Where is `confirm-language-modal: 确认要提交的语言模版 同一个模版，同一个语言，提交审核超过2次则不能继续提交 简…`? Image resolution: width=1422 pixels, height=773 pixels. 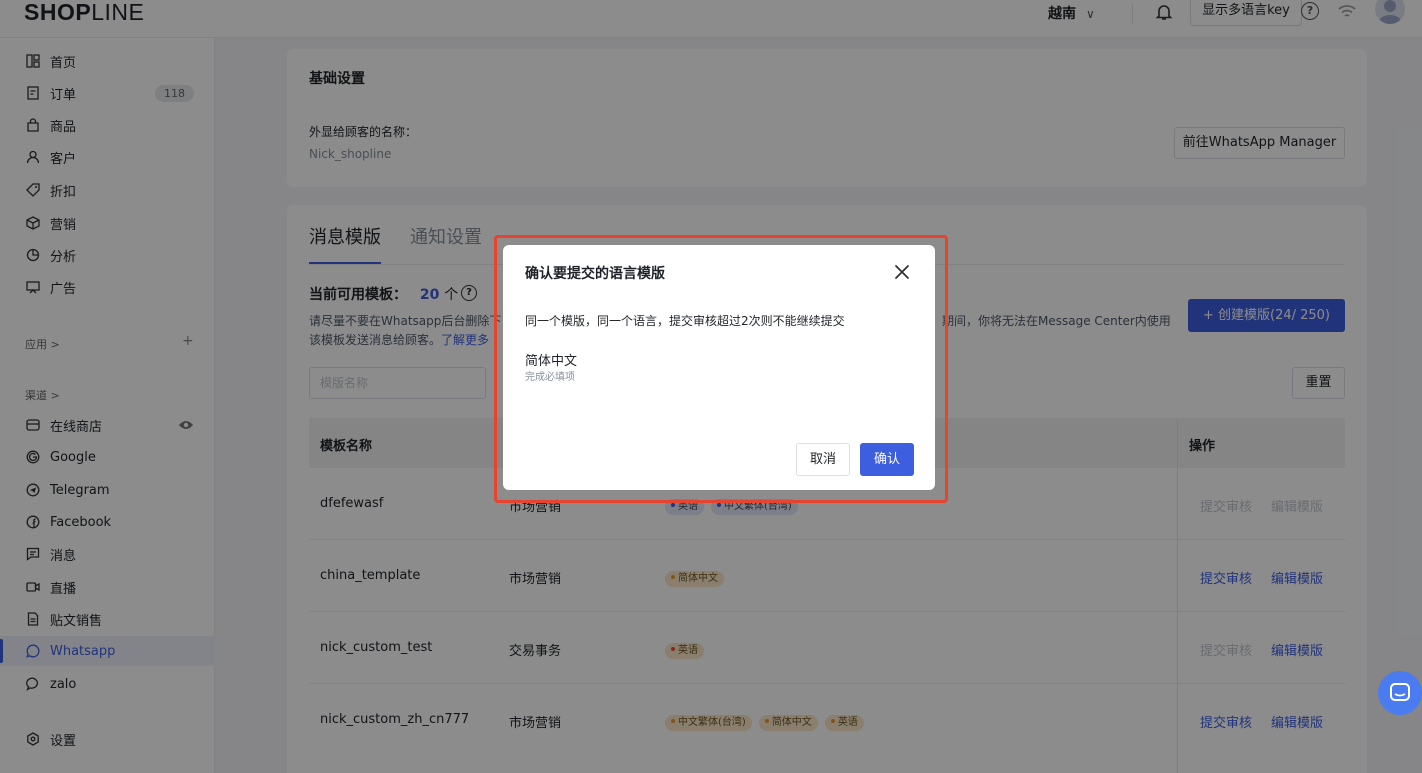 confirm-language-modal: 确认要提交的语言模版 同一个模版，同一个语言，提交审核超过2次则不能继续提交 简… is located at coordinates (719, 367).